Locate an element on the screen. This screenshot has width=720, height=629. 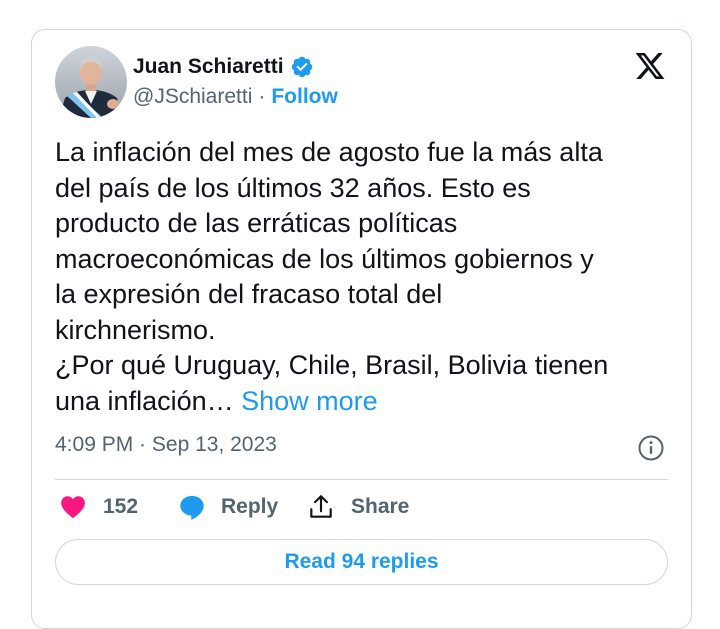
read-replies-label: Read 94 replies is located at coordinates (361, 561).